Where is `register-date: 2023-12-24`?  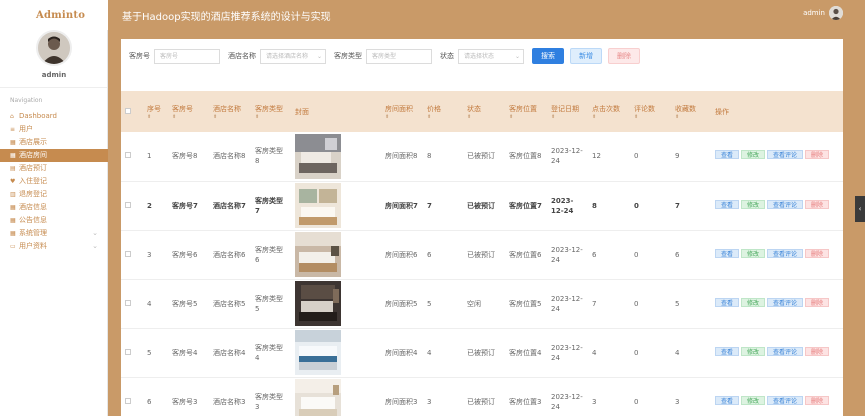 register-date: 2023-12-24 is located at coordinates (567, 304).